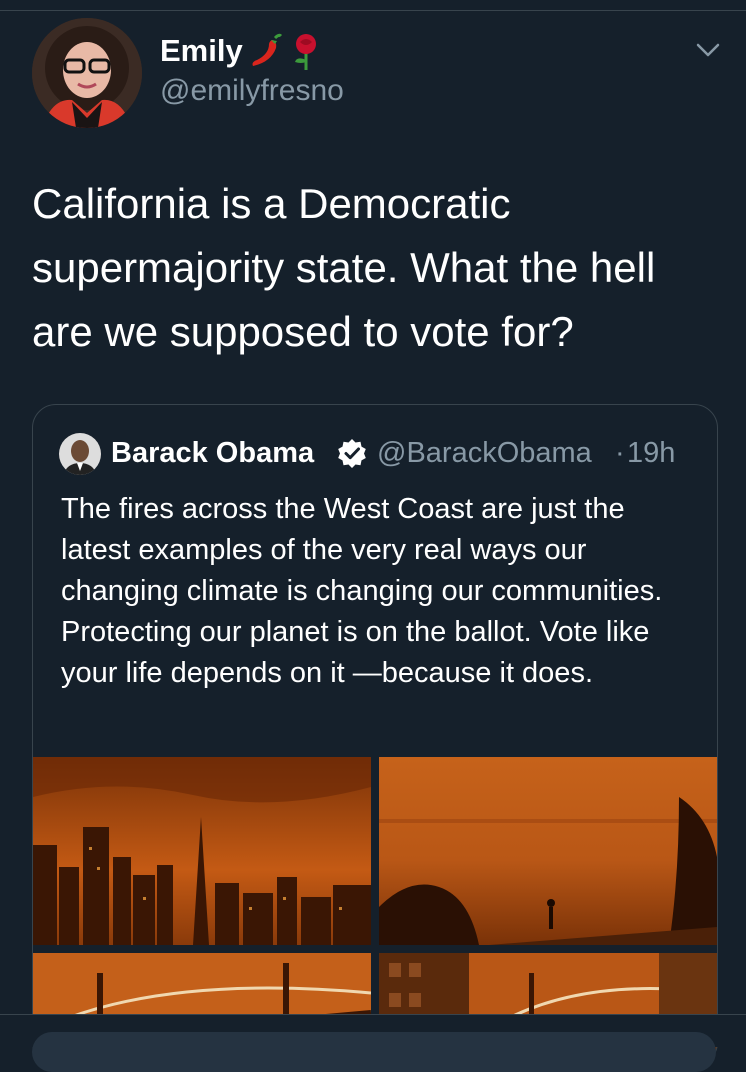  What do you see at coordinates (484, 453) in the screenshot?
I see `quoted-author-handle: @BarackObama` at bounding box center [484, 453].